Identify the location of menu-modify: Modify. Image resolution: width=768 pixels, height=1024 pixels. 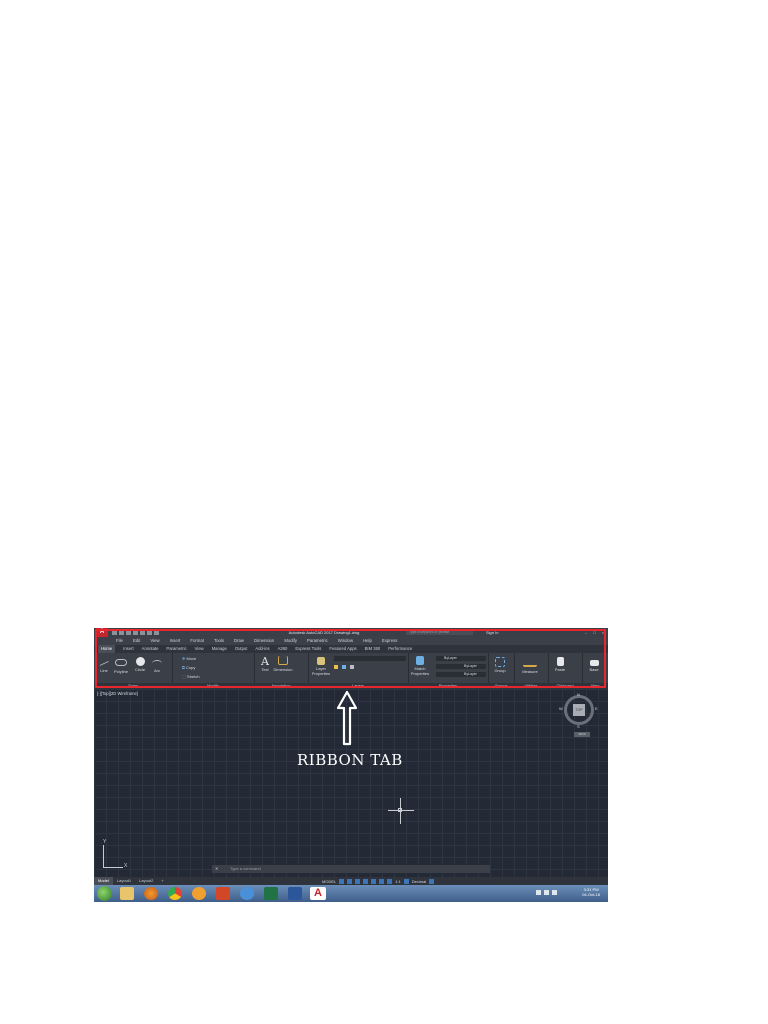
(290, 641).